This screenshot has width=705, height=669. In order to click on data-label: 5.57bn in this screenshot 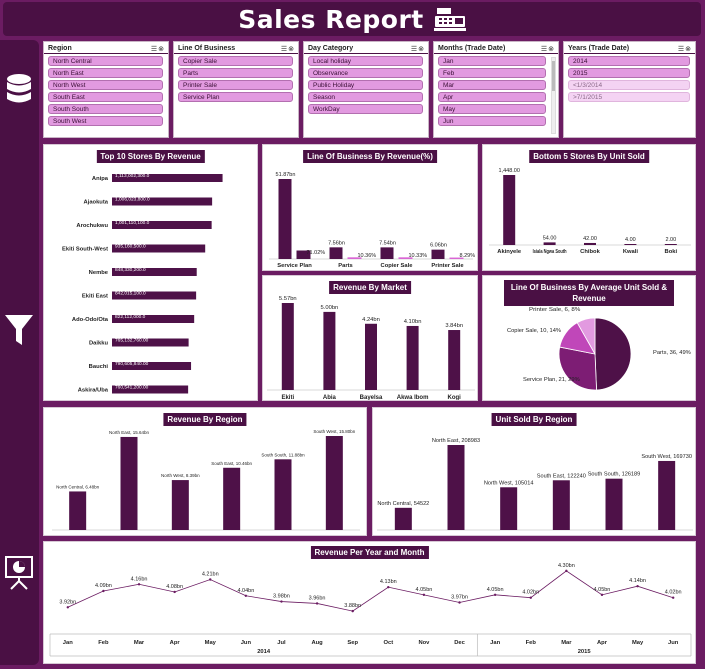, I will do `click(288, 299)`.